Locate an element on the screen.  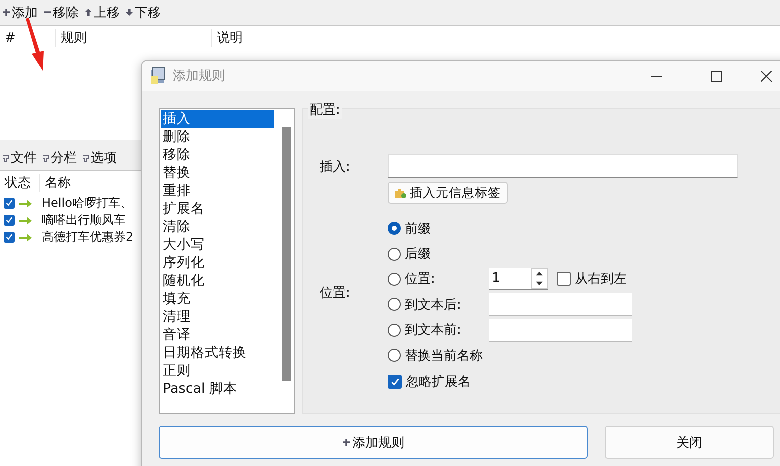
list-item: 大小写 is located at coordinates (217, 245).